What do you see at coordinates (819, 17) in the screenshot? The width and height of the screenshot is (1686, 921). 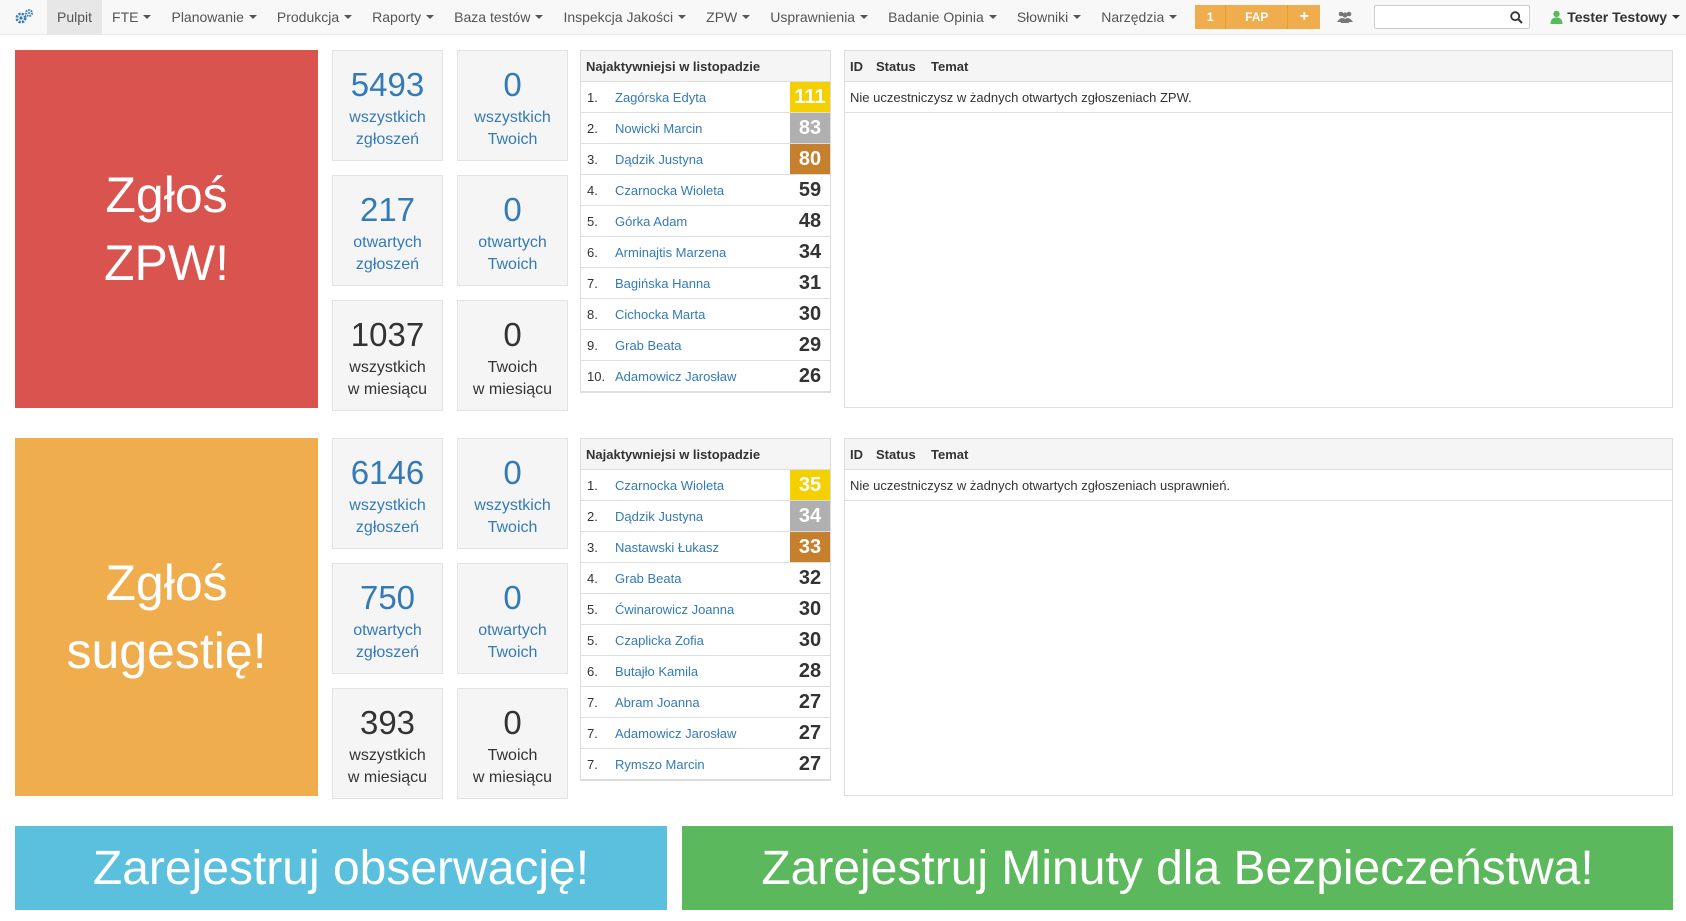 I see `nav-item-usprawnienia: Usprawnienia` at bounding box center [819, 17].